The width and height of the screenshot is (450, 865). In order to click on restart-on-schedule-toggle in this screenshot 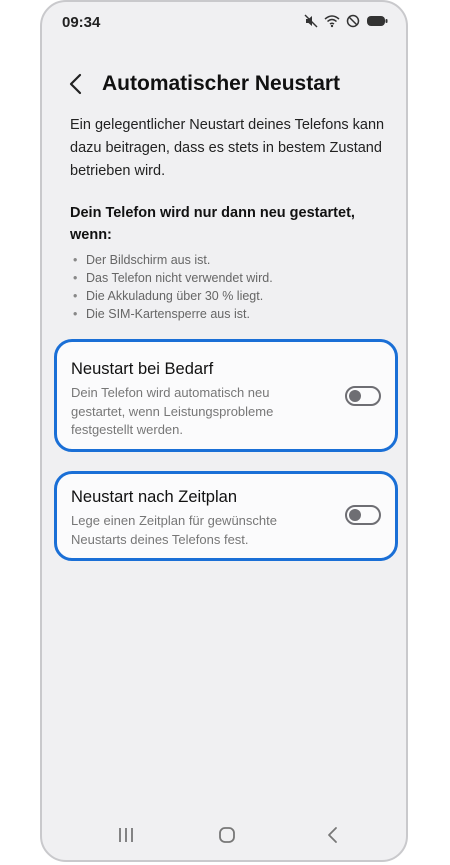, I will do `click(363, 515)`.